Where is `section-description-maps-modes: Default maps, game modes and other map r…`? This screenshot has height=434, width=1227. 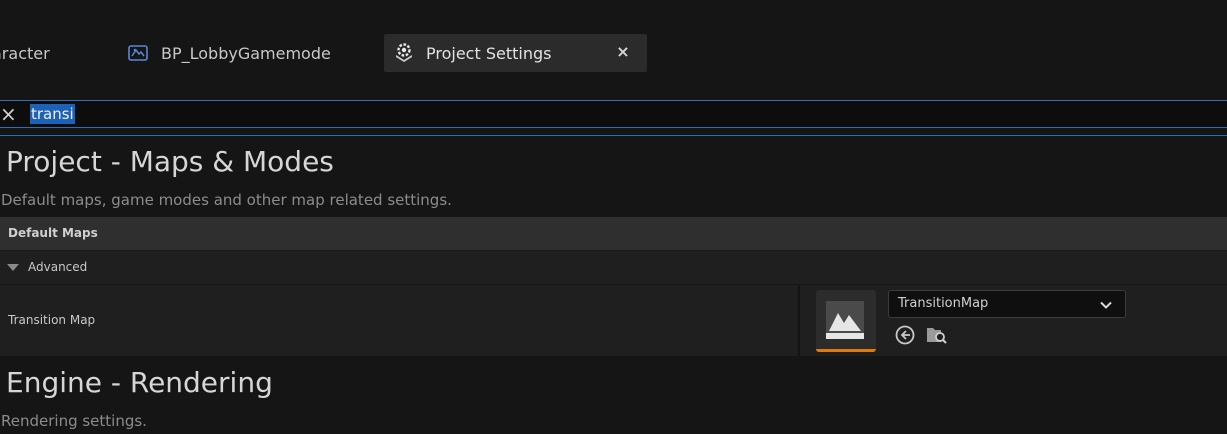
section-description-maps-modes: Default maps, game modes and other map r… is located at coordinates (226, 200).